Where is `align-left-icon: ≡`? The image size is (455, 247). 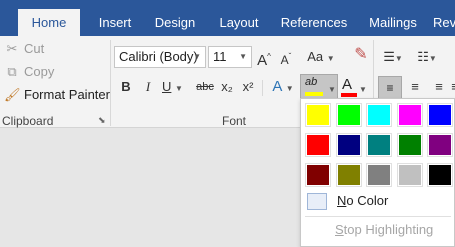
align-left-icon: ≡ is located at coordinates (390, 88).